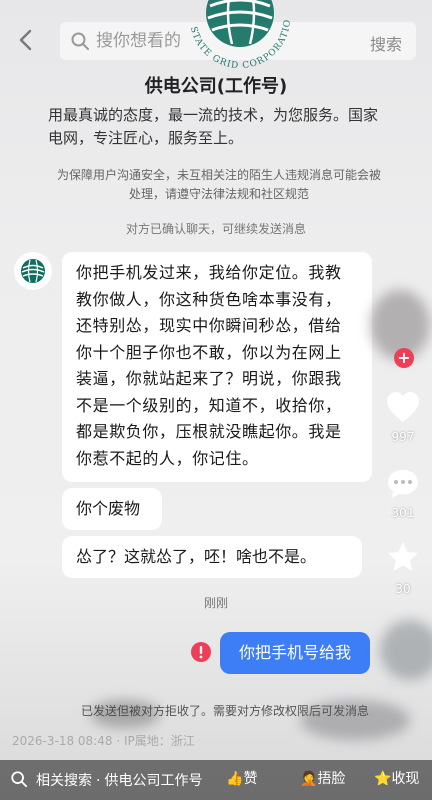 This screenshot has height=800, width=432. I want to click on related-search-label: 相关搜索, so click(64, 781).